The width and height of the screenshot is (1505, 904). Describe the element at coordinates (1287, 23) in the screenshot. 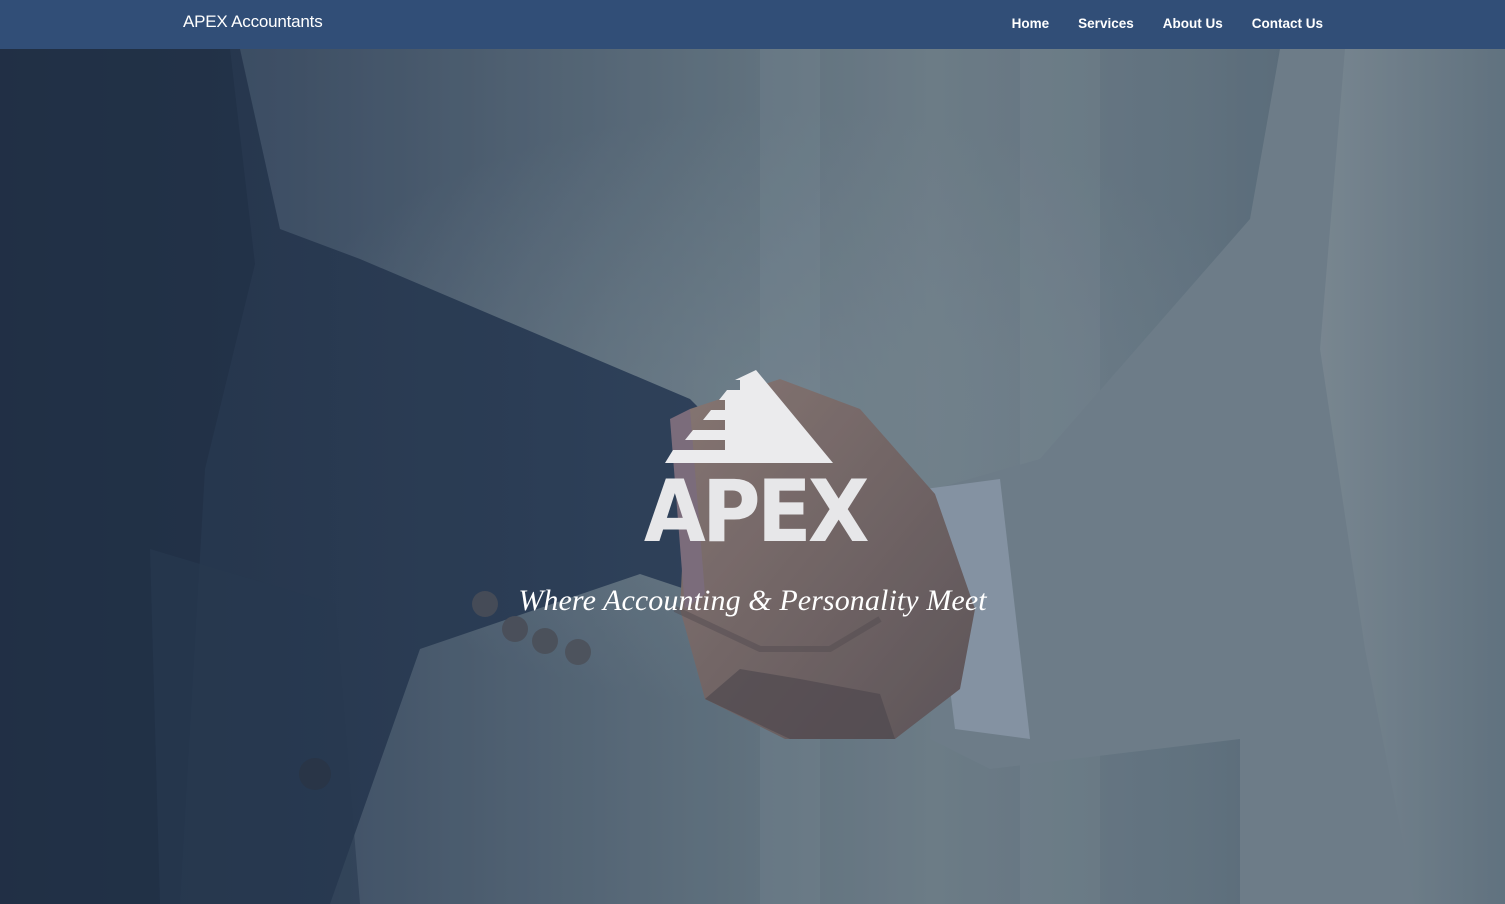

I see `nav-link-contact-us: Contact Us` at that location.